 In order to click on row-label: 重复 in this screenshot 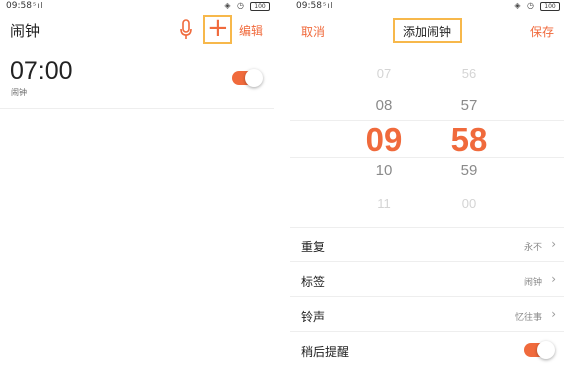, I will do `click(313, 247)`.